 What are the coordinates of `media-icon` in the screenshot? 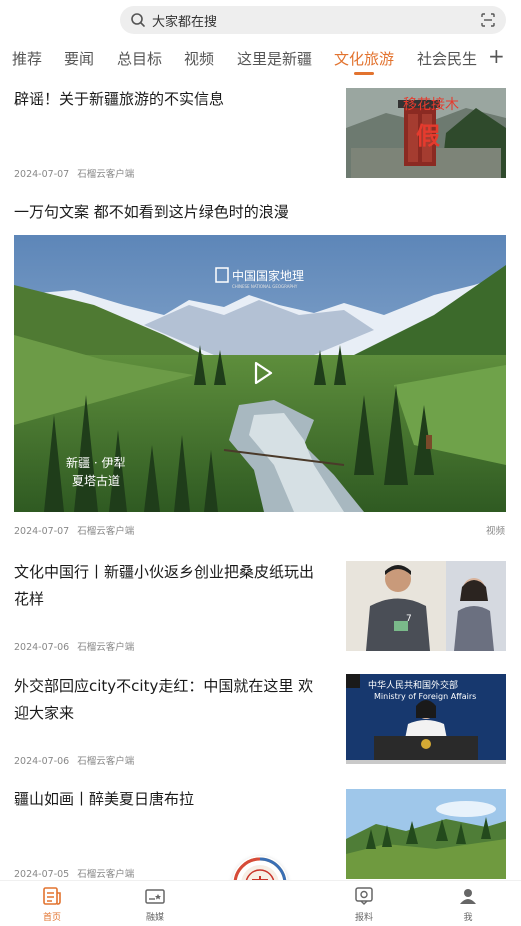 It's located at (155, 896).